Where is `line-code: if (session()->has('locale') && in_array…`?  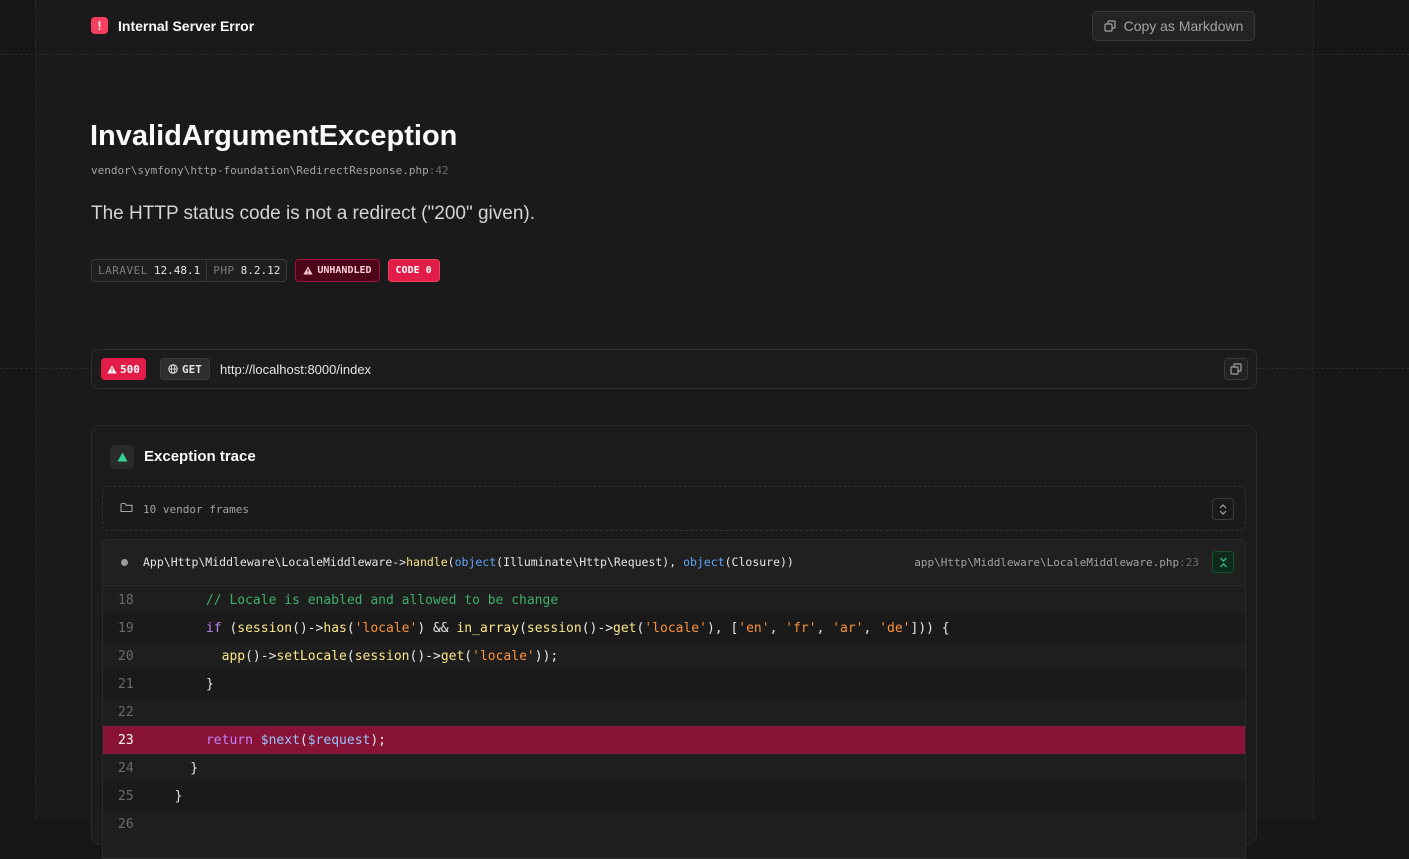
line-code: if (session()->has('locale') && in_array… is located at coordinates (577, 628).